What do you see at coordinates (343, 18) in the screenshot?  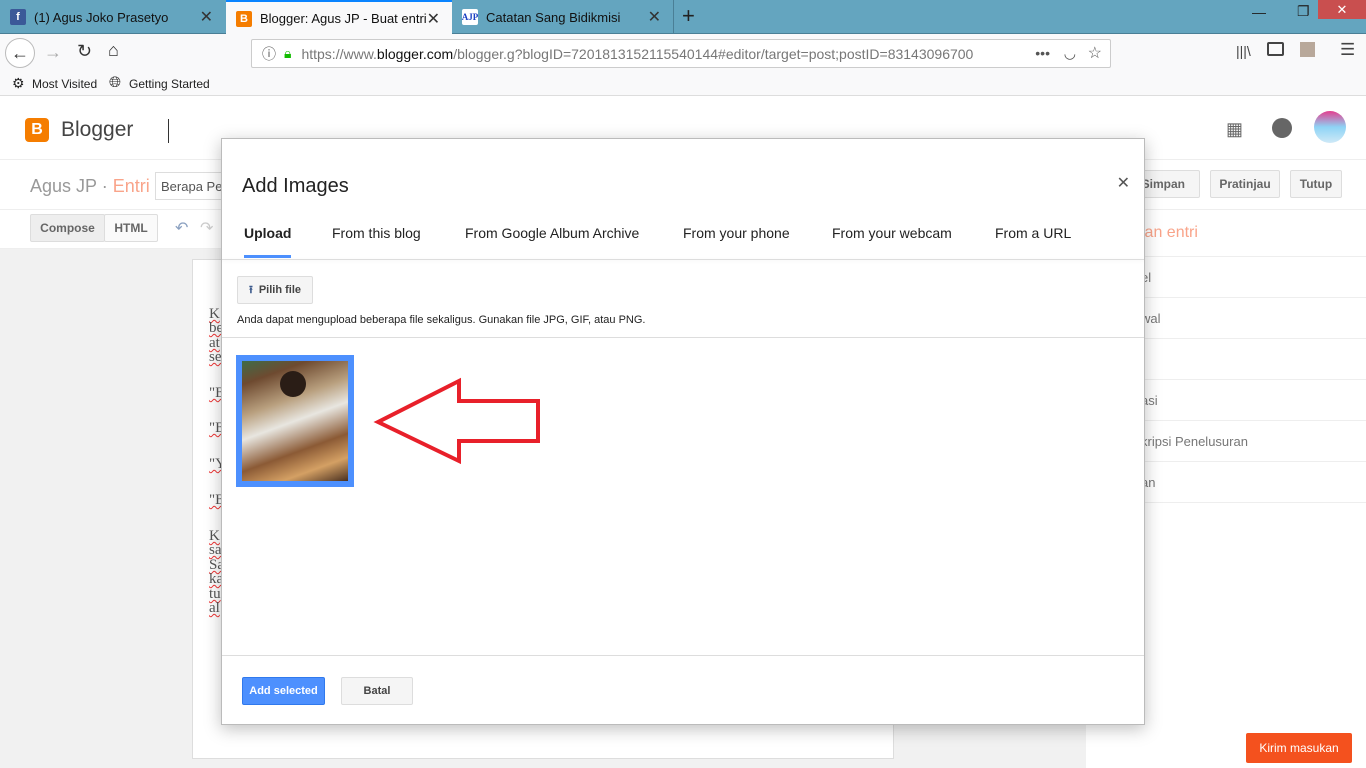 I see `tab-label: Blogger: Agus JP - Buat entri` at bounding box center [343, 18].